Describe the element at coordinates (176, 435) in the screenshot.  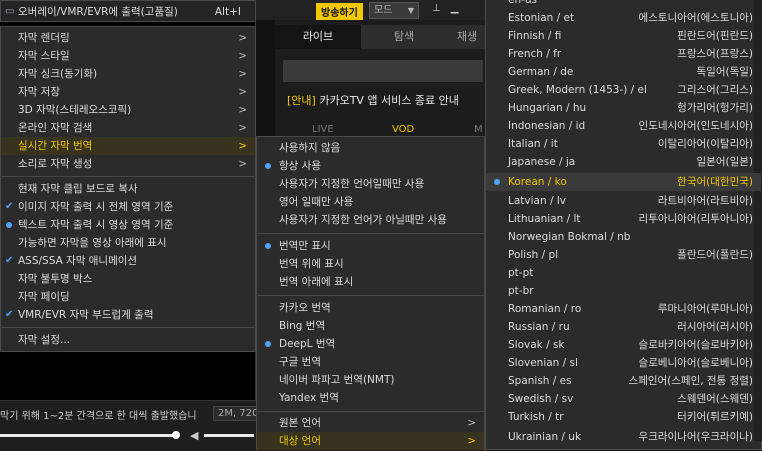
I see `seek-handle` at that location.